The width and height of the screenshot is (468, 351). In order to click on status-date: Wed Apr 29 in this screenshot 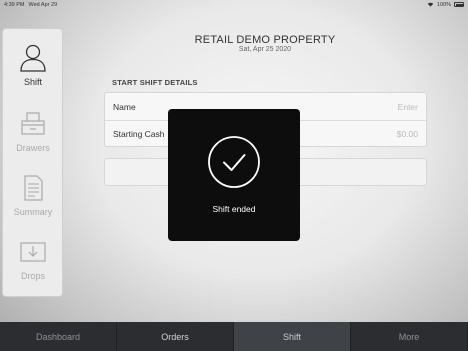, I will do `click(43, 4)`.